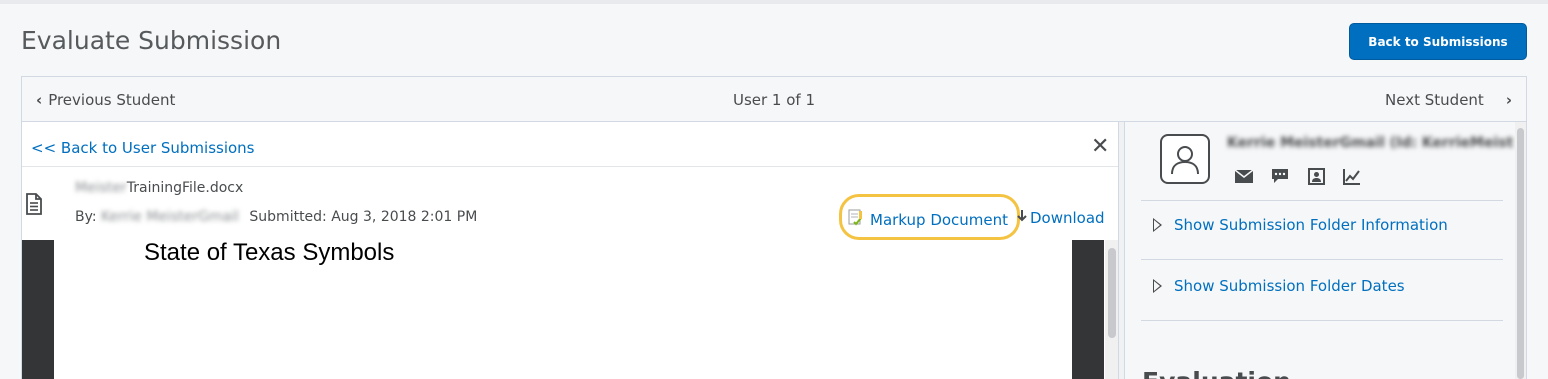 The height and width of the screenshot is (379, 1548). Describe the element at coordinates (1185, 159) in the screenshot. I see `avatar` at that location.